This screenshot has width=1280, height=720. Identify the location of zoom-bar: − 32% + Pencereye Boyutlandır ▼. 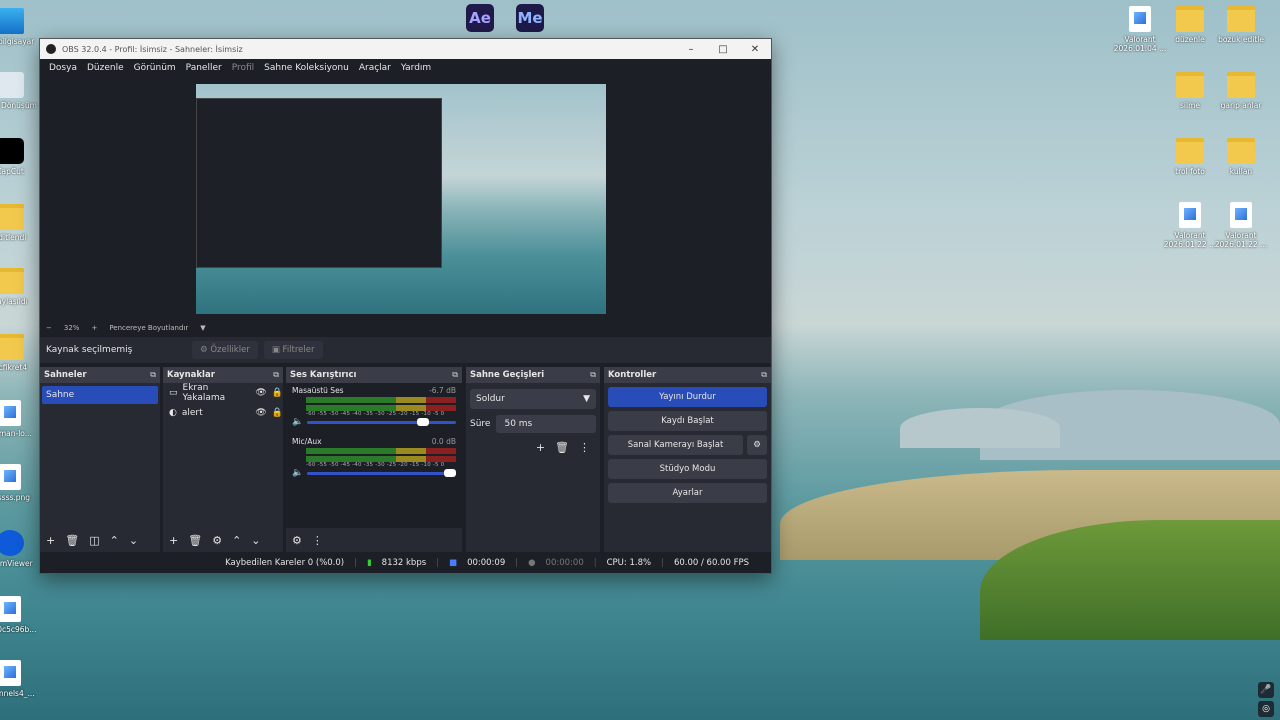
(405, 328).